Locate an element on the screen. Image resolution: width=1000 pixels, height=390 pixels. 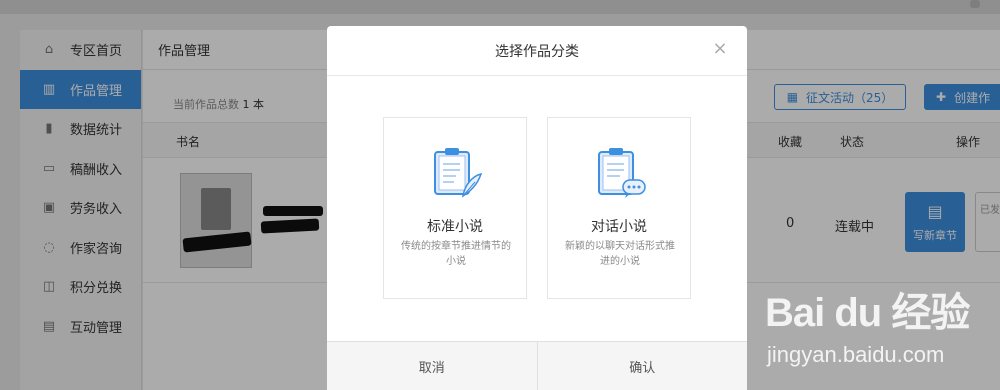
card-dialogue-desc: 新颖的以聊天对话形式推进的小说 is located at coordinates (620, 254).